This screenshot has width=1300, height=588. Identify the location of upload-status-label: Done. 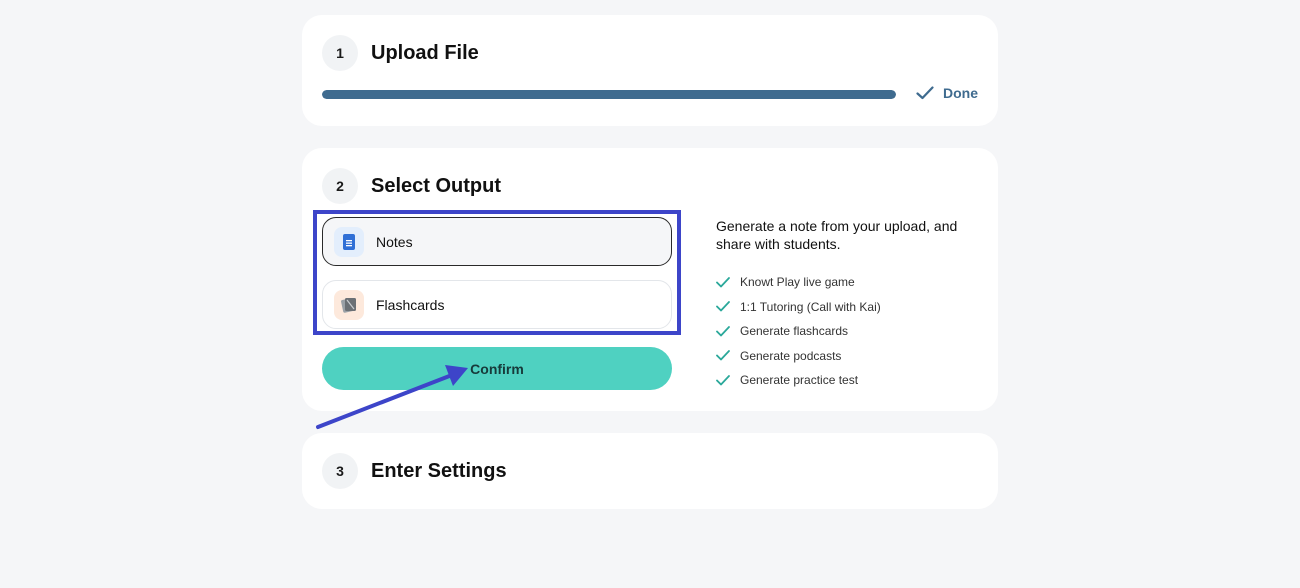
(960, 93).